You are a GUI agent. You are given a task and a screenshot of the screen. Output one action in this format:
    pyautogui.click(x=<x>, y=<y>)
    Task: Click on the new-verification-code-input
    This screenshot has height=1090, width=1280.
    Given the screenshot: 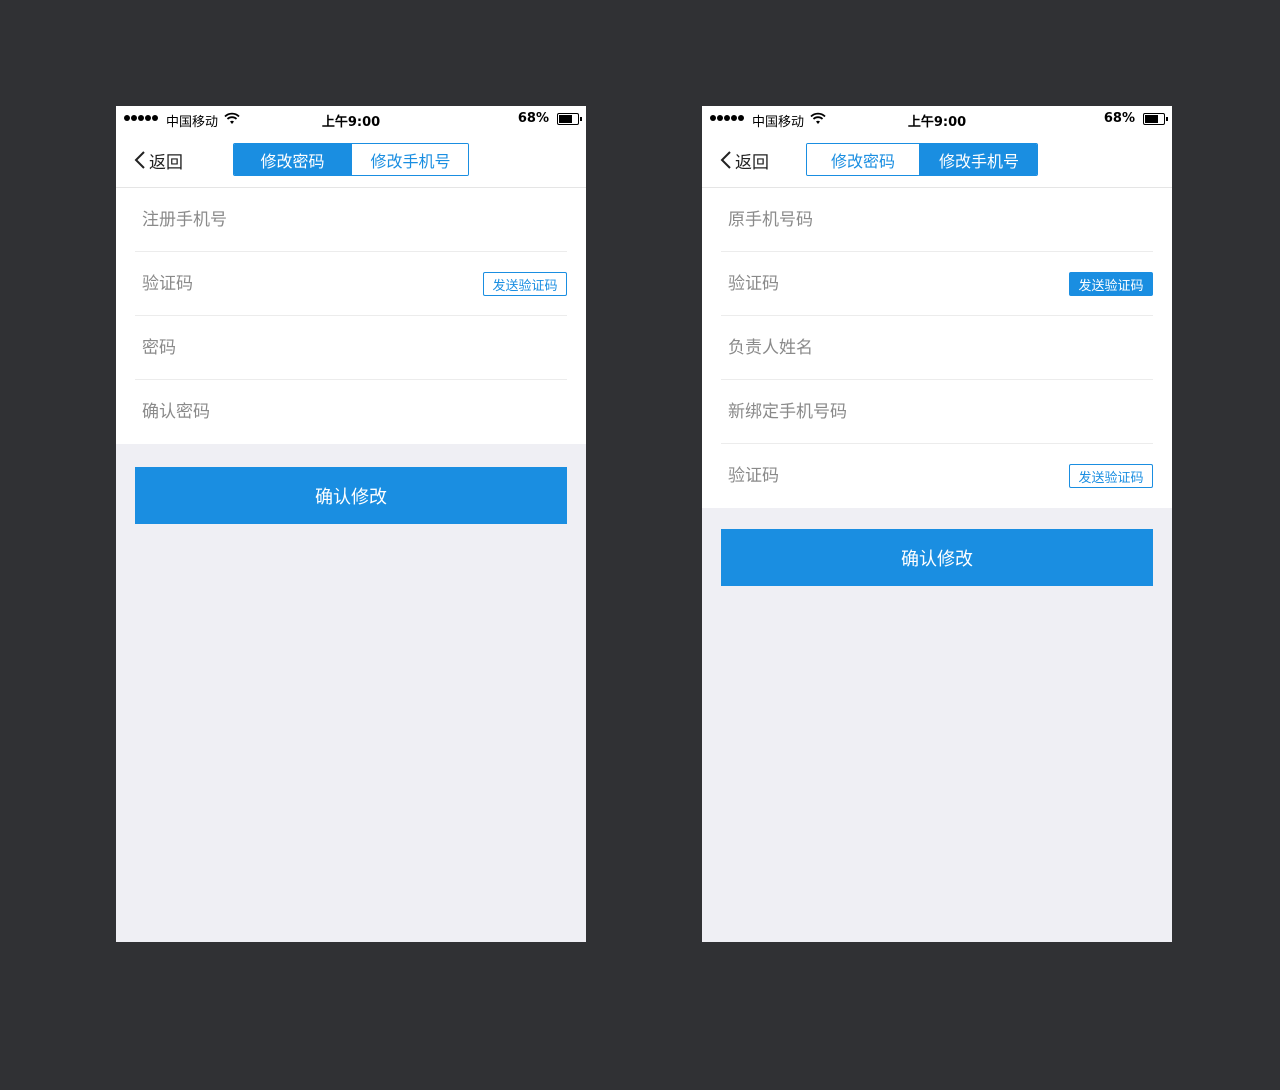 What is the action you would take?
    pyautogui.click(x=888, y=475)
    